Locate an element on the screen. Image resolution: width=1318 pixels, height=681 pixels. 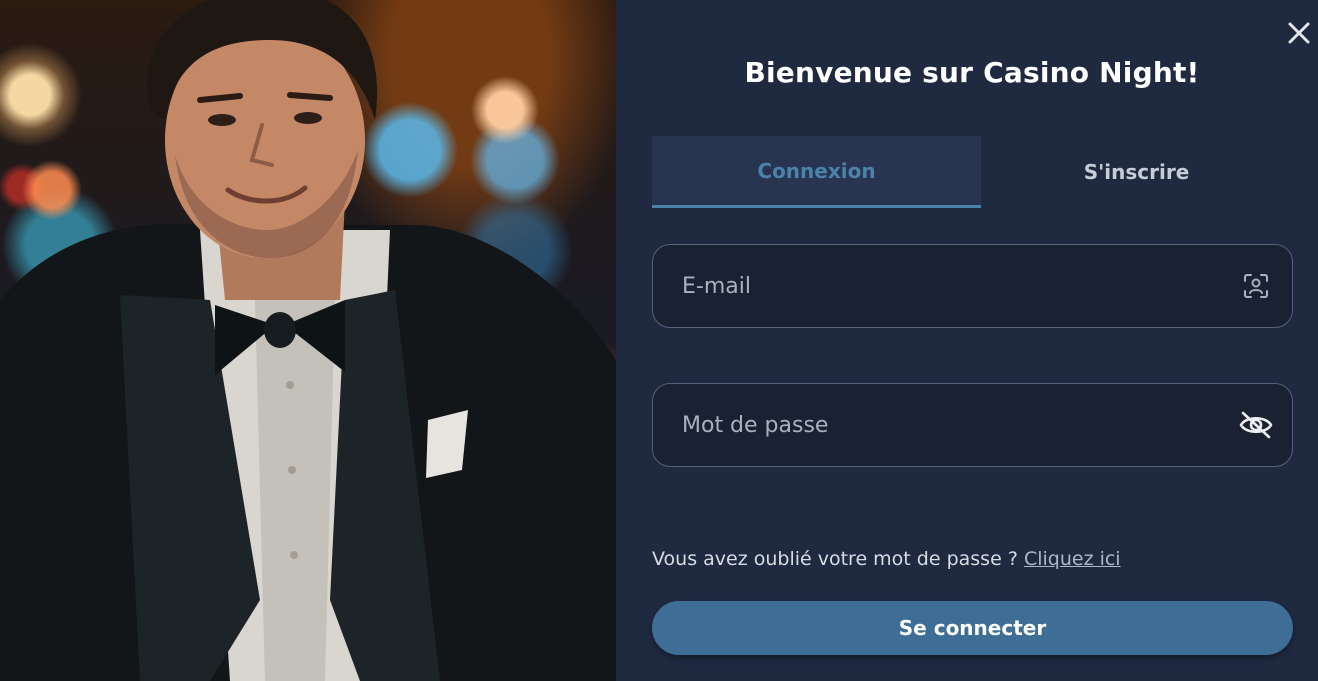
tab-inscrire-label: S'inscrire is located at coordinates (1136, 172).